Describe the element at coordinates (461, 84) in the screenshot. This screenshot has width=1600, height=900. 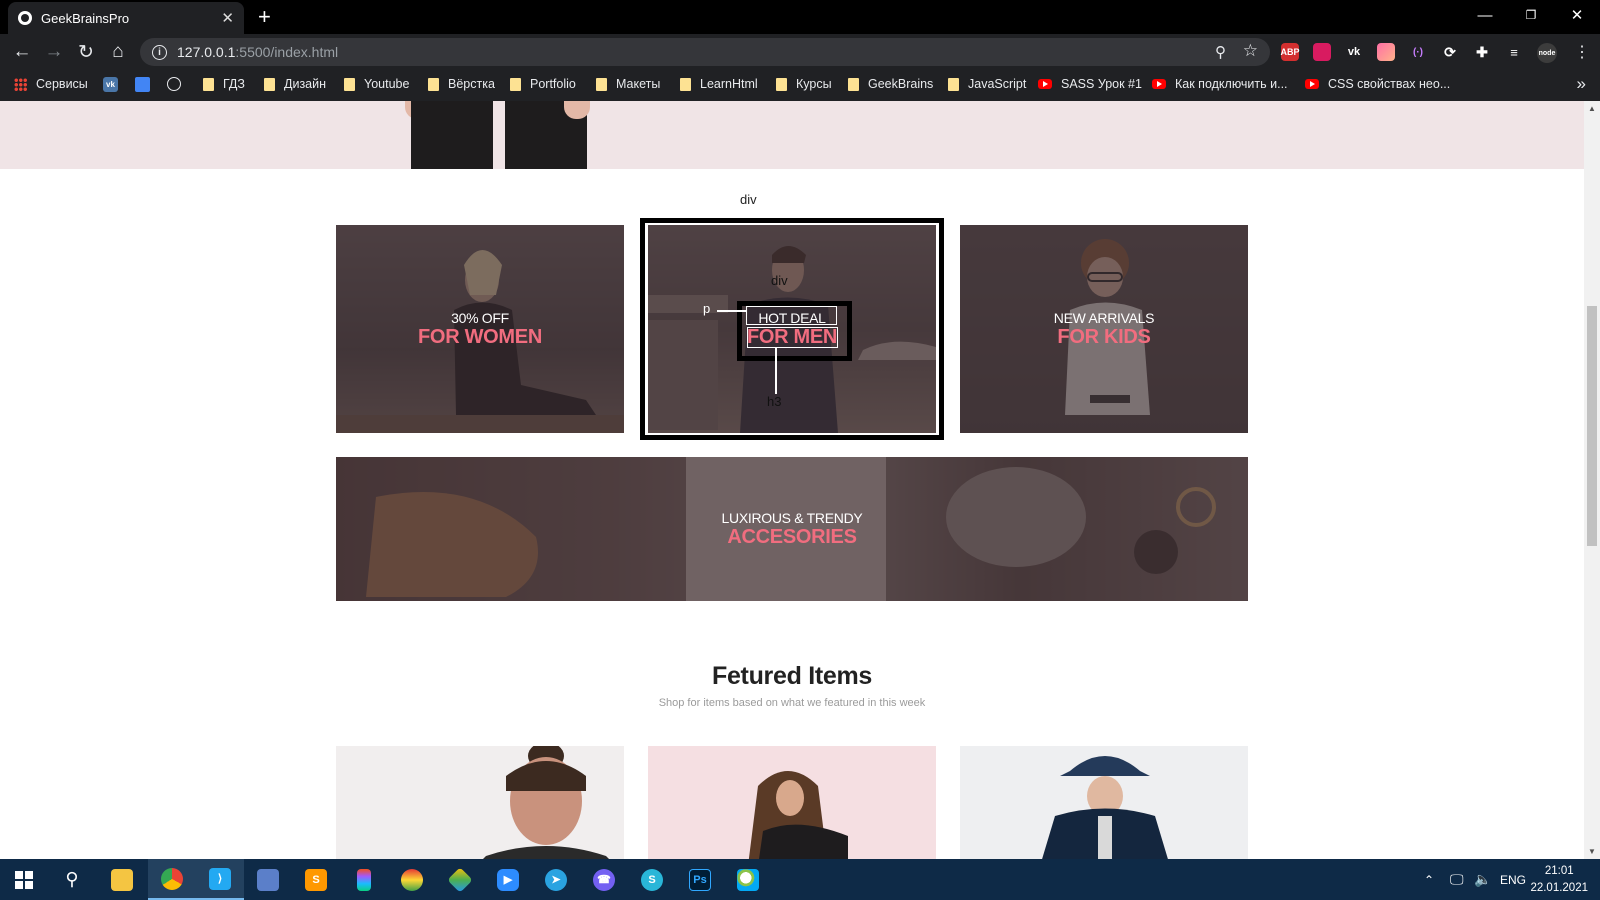
I see `bookmark-folder-verstka: Вёрстка` at that location.